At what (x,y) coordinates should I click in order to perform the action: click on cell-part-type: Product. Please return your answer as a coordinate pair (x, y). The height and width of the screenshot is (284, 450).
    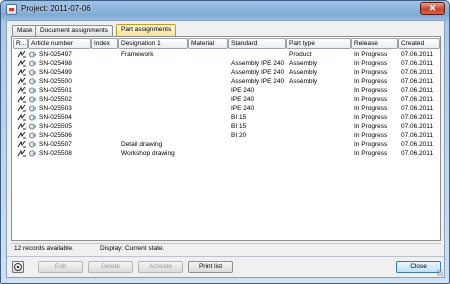
    Looking at the image, I should click on (300, 54).